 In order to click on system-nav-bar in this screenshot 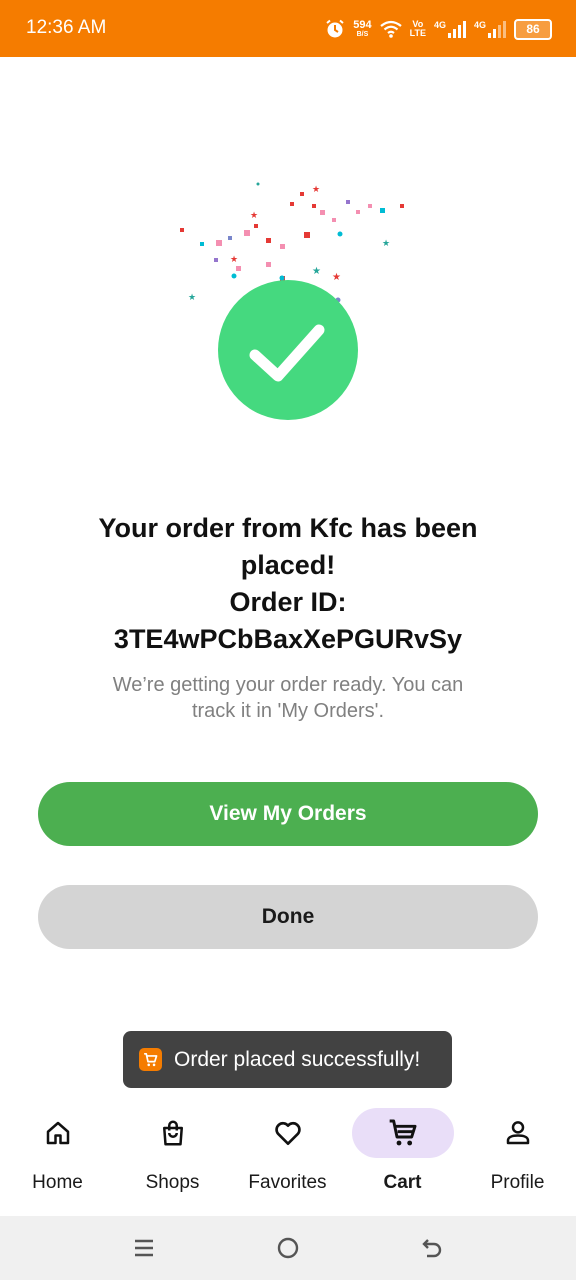, I will do `click(288, 1248)`.